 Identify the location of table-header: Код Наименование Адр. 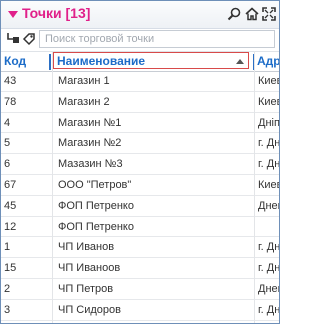
(140, 61).